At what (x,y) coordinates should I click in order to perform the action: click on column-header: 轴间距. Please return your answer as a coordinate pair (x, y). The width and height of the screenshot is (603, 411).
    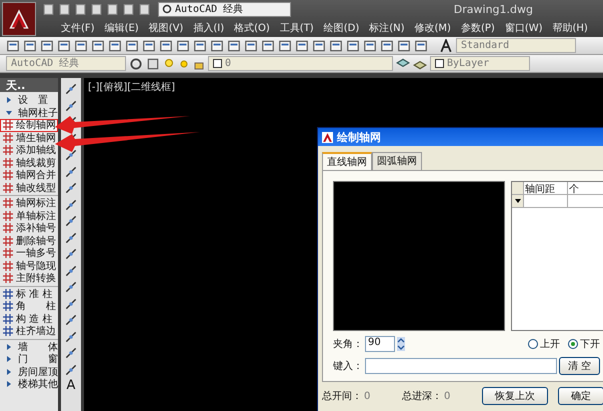
    Looking at the image, I should click on (546, 188).